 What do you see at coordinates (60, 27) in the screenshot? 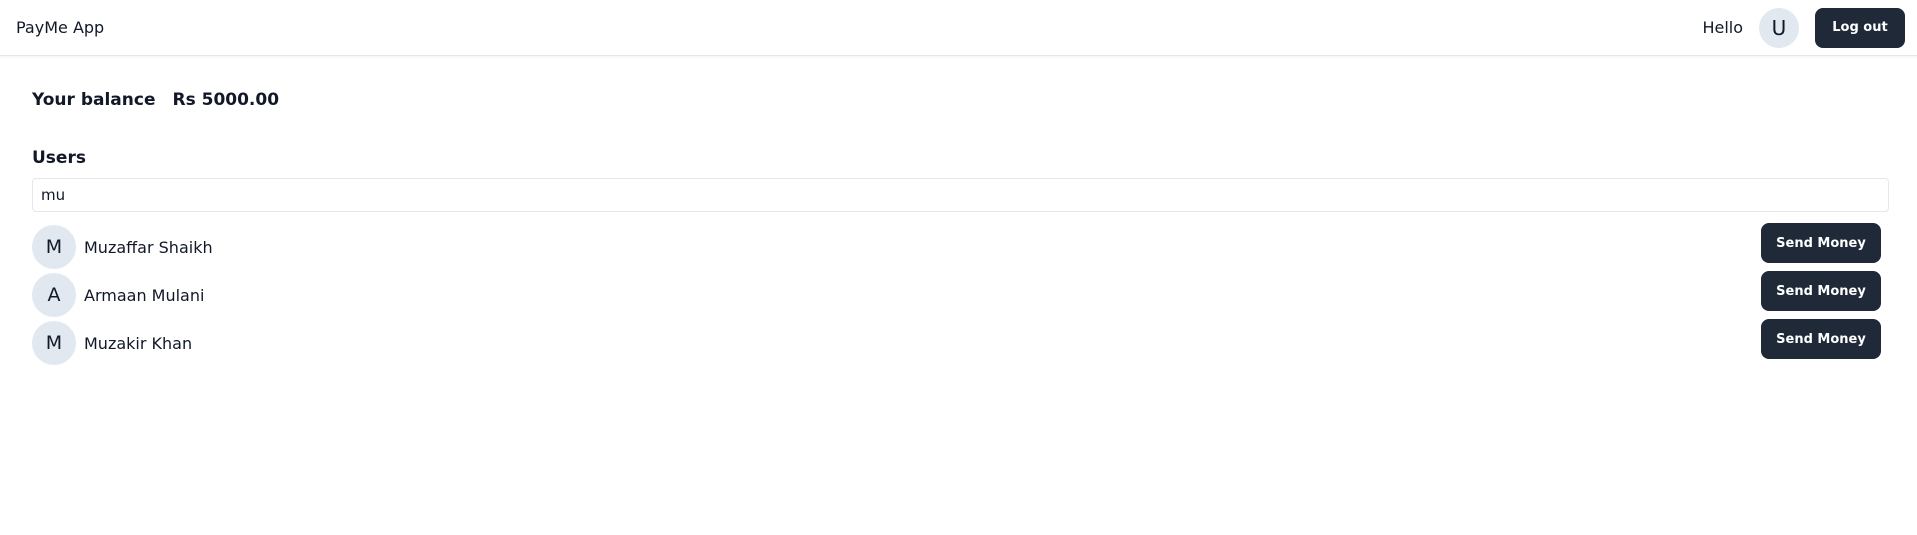
I see `app-title: PayMe App` at bounding box center [60, 27].